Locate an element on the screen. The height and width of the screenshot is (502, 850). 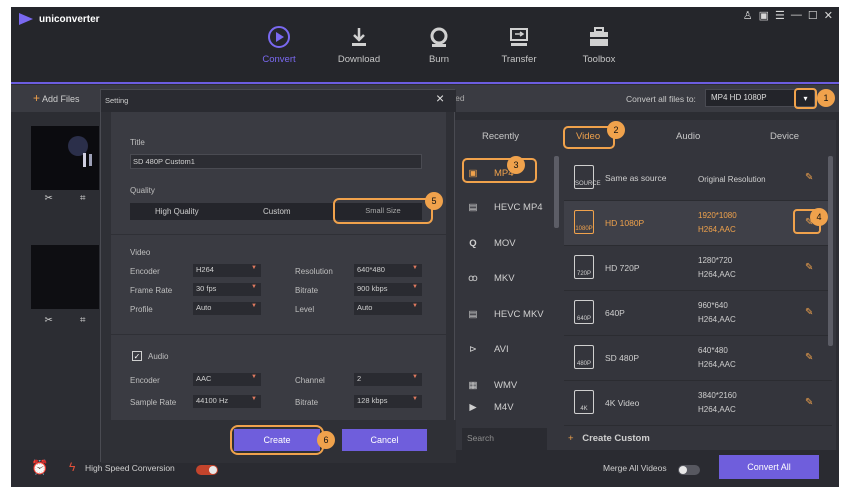
preset-row: 720P HD 720P 1280*720 H264,AAC ✎ is located at coordinates (698, 268).